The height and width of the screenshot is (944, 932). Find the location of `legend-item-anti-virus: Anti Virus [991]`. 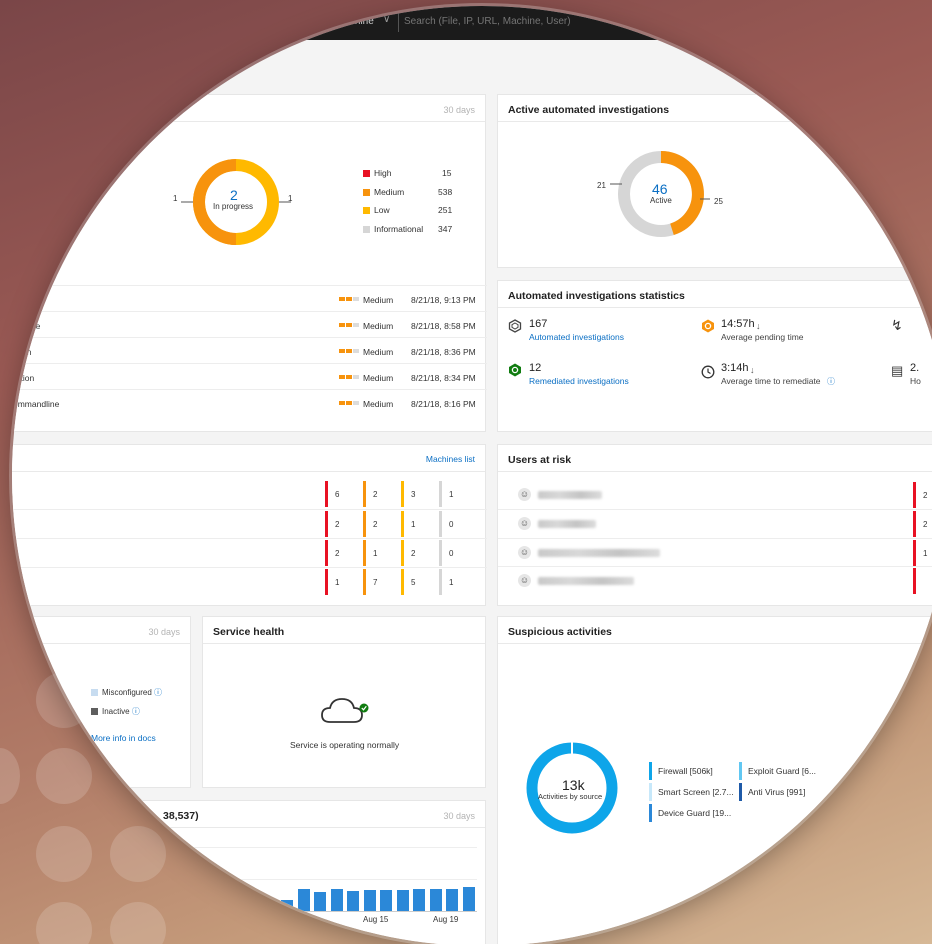

legend-item-anti-virus: Anti Virus [991] is located at coordinates (772, 792).